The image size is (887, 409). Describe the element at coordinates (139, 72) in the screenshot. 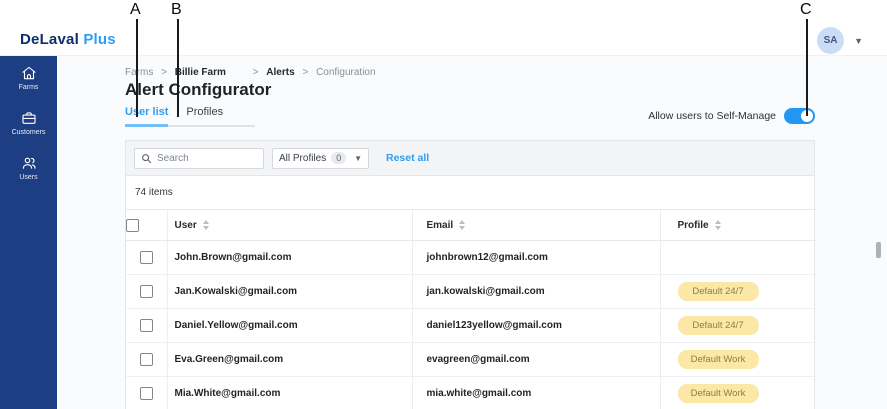

I see `breadcrumb-item-farms: Farms` at that location.